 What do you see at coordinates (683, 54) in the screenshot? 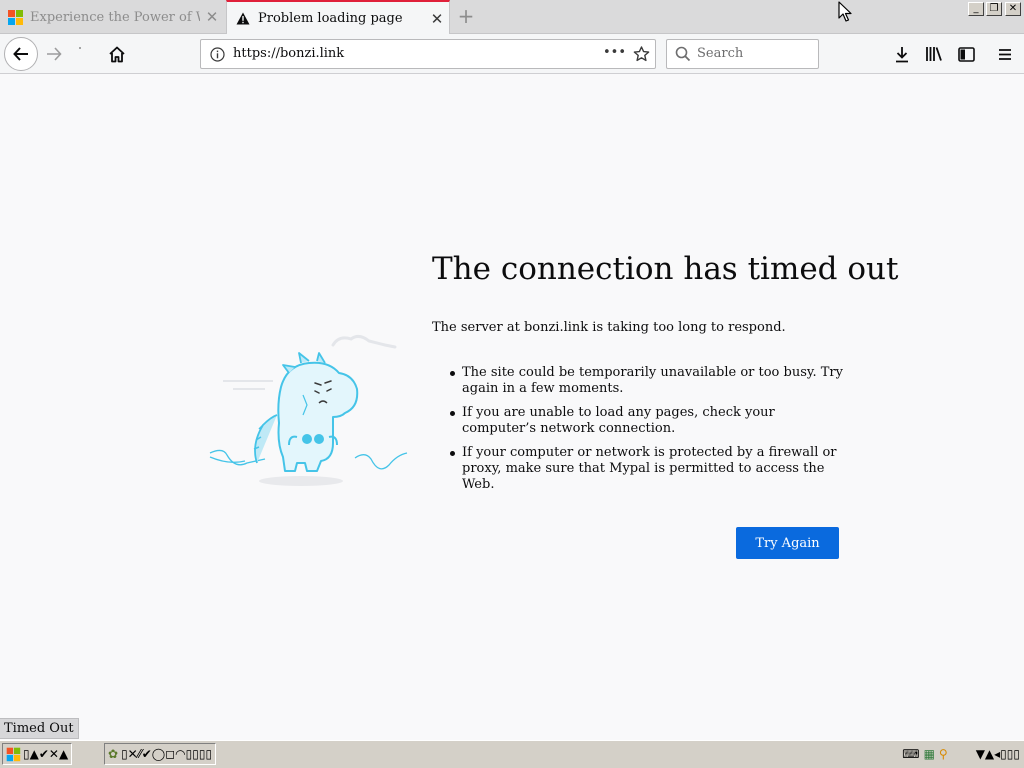
I see `search-icon` at bounding box center [683, 54].